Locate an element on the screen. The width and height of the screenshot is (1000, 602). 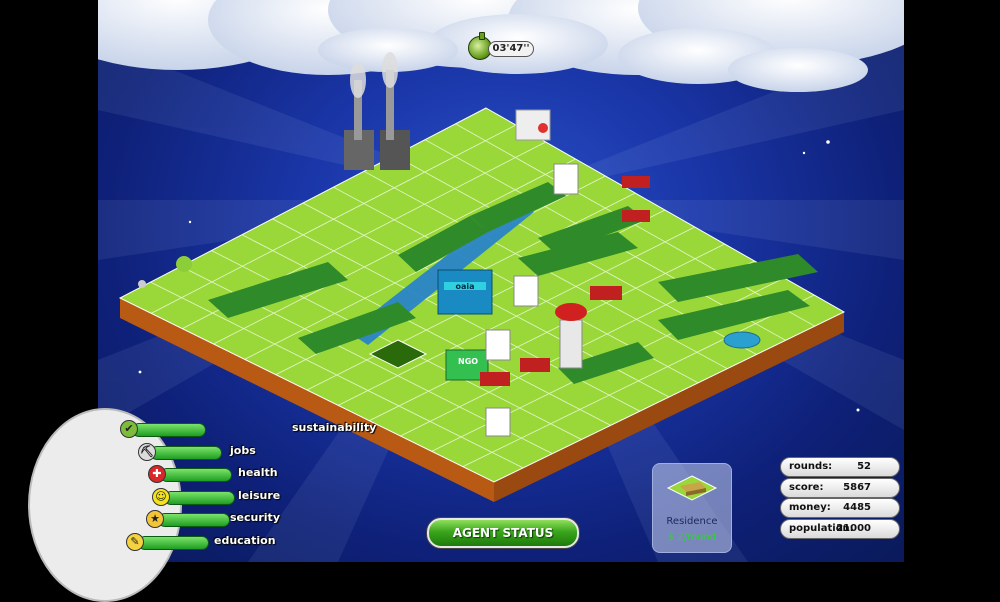
meter-education-bar is located at coordinates (173, 542).